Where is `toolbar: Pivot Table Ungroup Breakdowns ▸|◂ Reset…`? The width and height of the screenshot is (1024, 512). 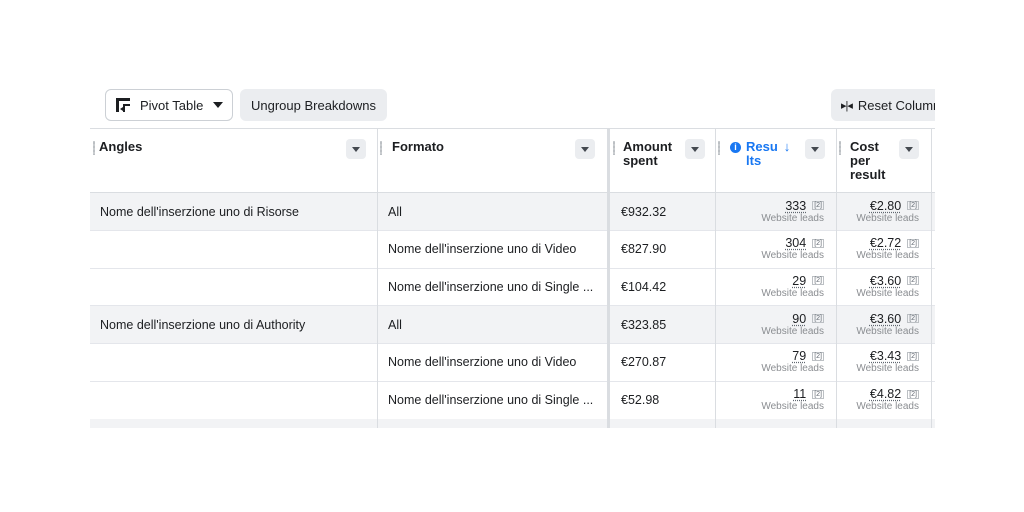
toolbar: Pivot Table Ungroup Breakdowns ▸|◂ Reset… is located at coordinates (512, 105).